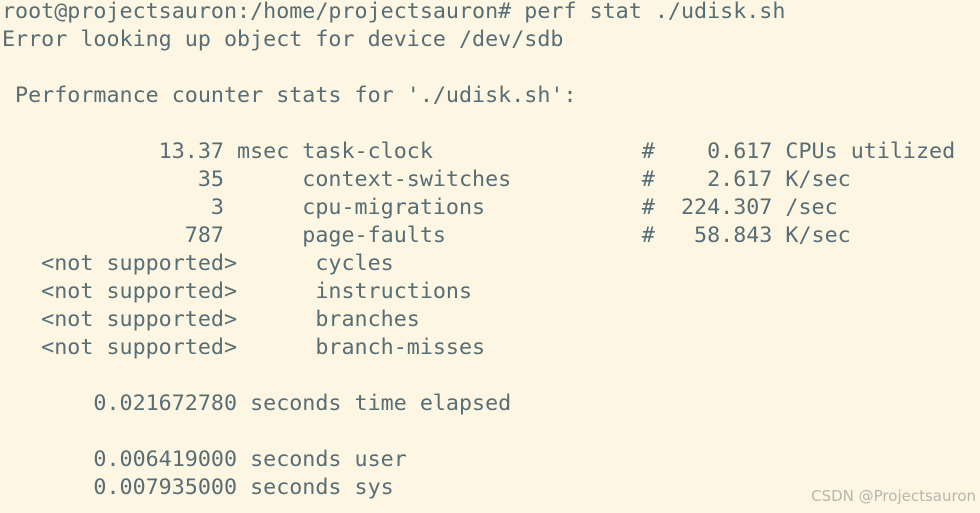 This screenshot has width=980, height=513. I want to click on time-elapsed-line: 0.021672780 seconds time elapsed, so click(257, 403).